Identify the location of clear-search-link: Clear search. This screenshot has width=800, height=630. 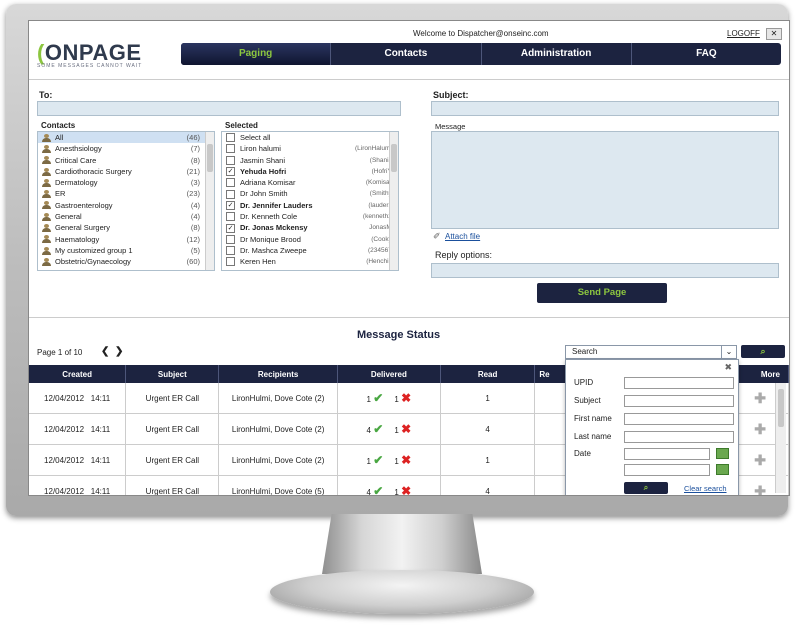
(705, 488).